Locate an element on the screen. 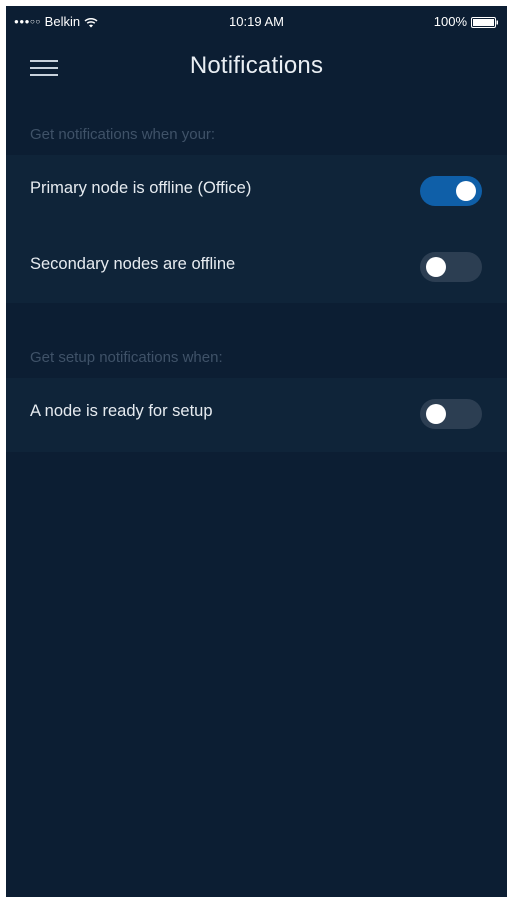 This screenshot has width=512, height=901. setting-label: A node is ready for setup is located at coordinates (121, 411).